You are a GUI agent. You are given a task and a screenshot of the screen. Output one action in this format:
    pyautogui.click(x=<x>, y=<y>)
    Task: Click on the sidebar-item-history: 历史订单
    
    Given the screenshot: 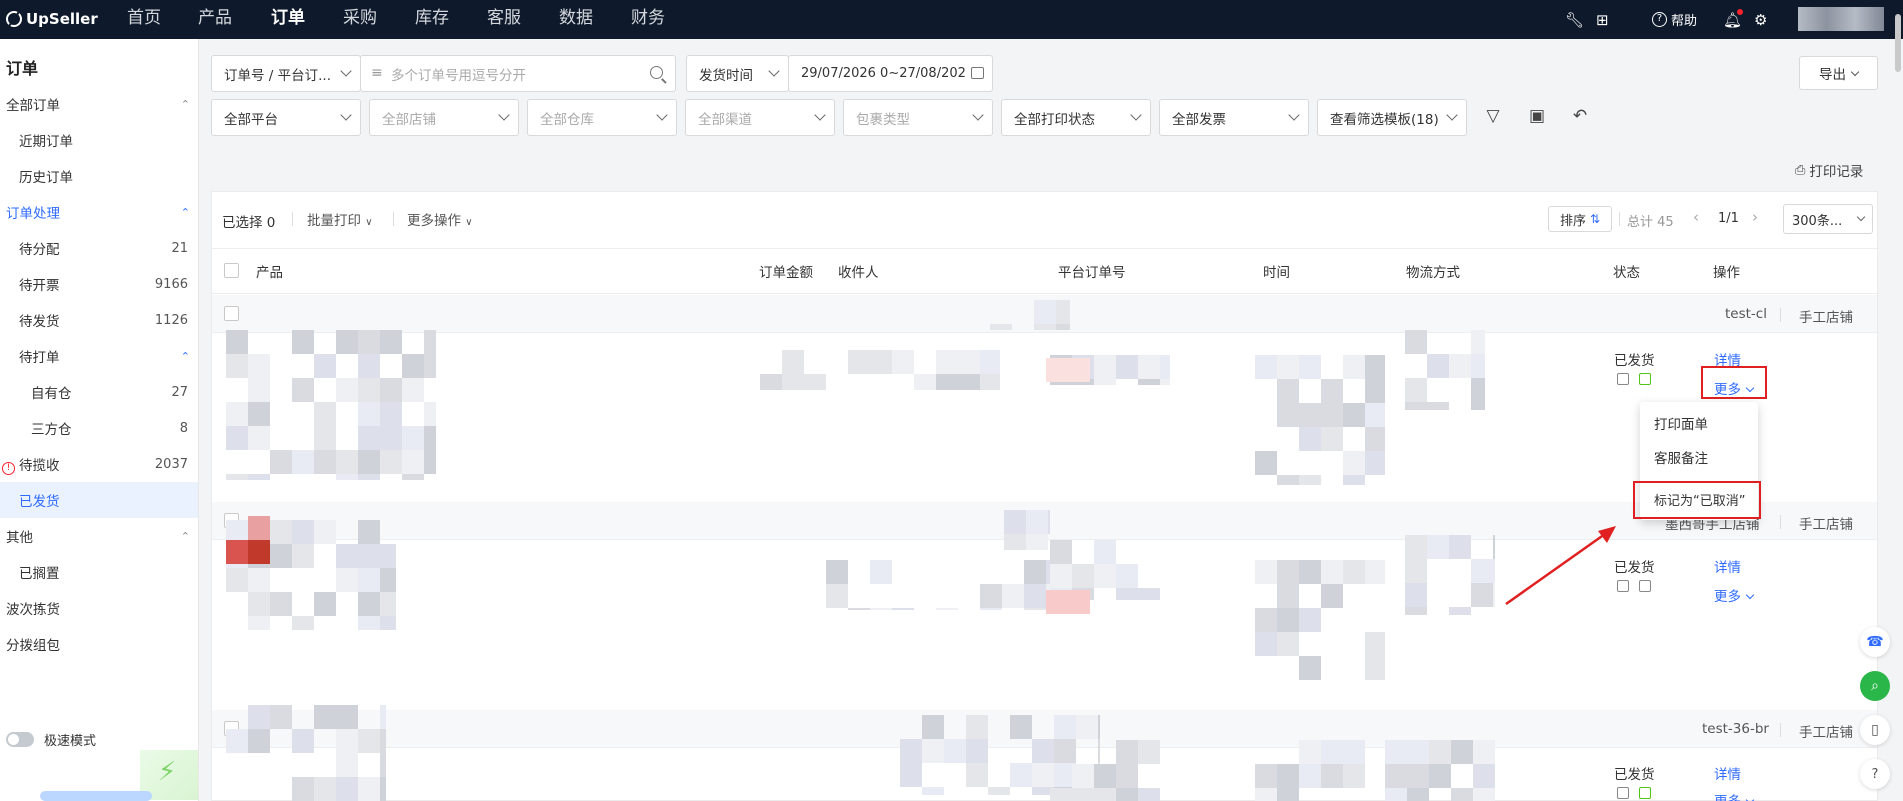 What is the action you would take?
    pyautogui.click(x=99, y=176)
    